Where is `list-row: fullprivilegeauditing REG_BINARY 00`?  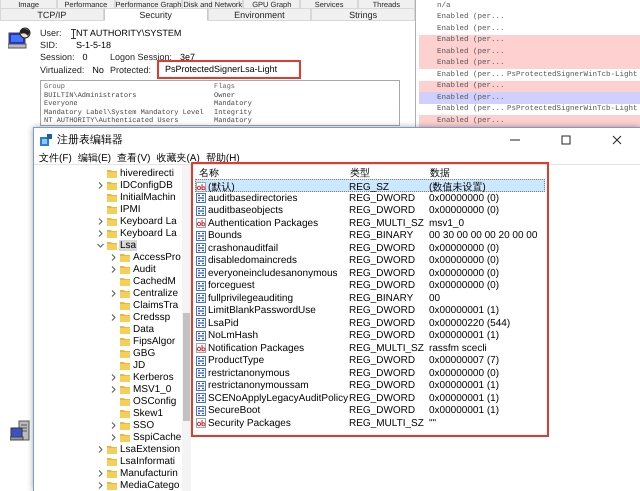
list-row: fullprivilegeauditing REG_BINARY 00 is located at coordinates (370, 298).